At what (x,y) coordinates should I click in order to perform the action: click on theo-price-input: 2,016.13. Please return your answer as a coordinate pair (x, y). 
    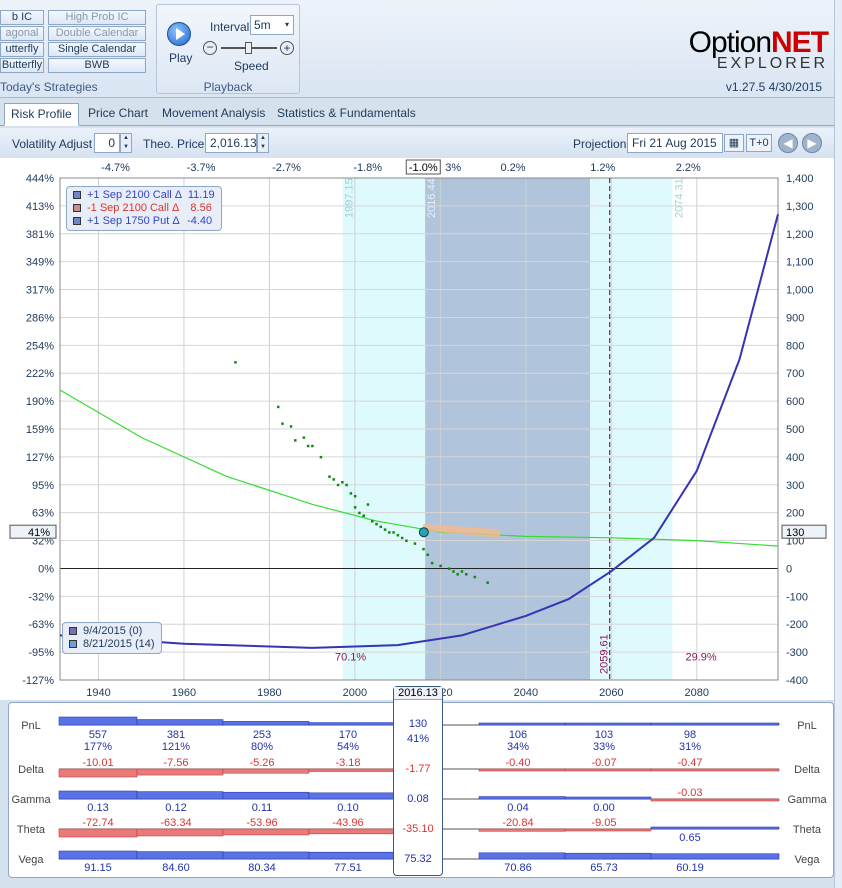
    Looking at the image, I should click on (231, 143).